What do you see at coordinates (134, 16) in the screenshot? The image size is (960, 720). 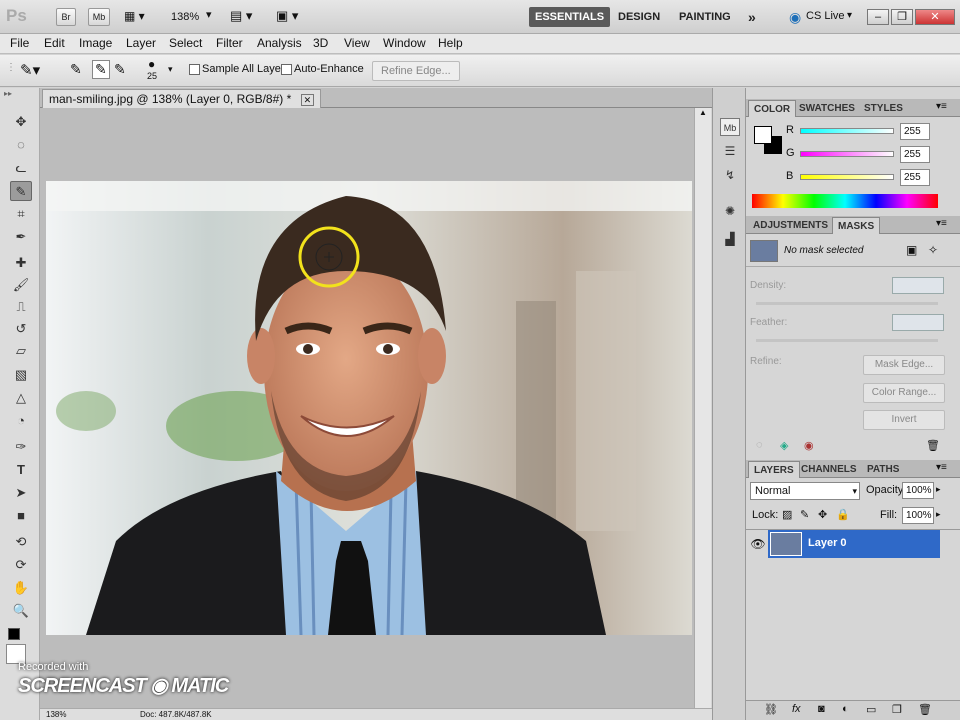 I see `view-extras-icon: ▦ ▾` at bounding box center [134, 16].